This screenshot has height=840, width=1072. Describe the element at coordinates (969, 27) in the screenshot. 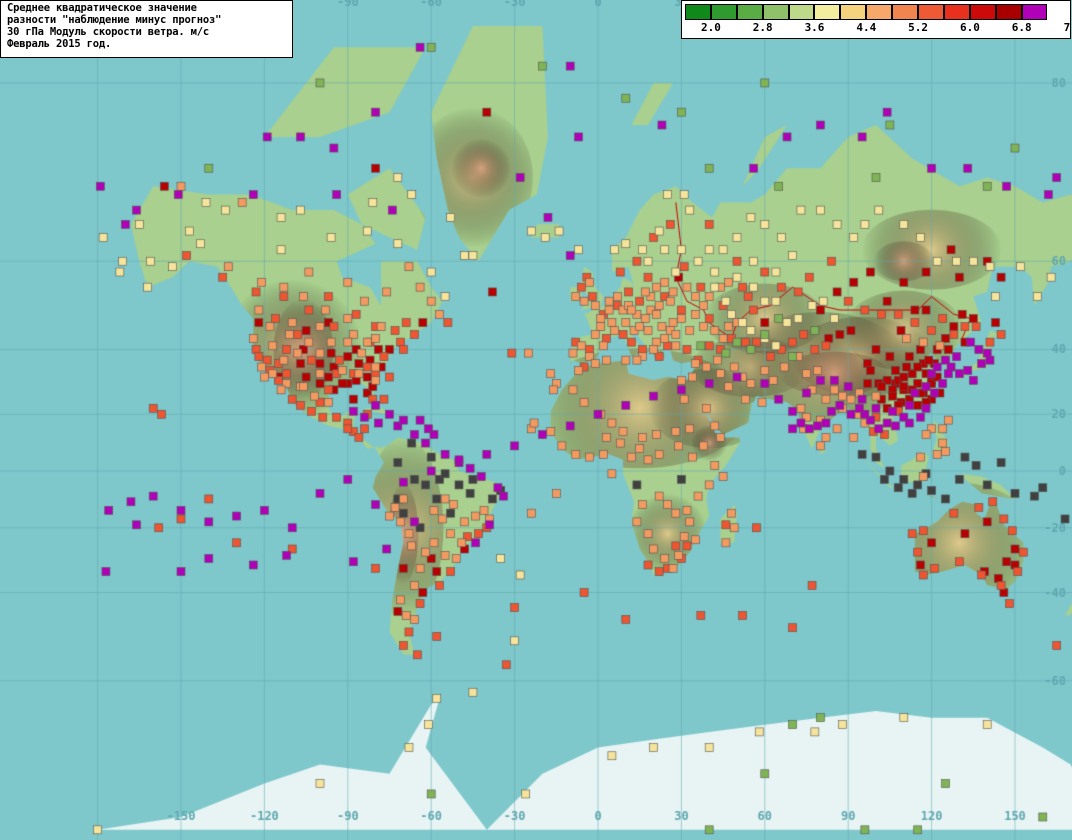

I see `legend-label: 6.0` at that location.